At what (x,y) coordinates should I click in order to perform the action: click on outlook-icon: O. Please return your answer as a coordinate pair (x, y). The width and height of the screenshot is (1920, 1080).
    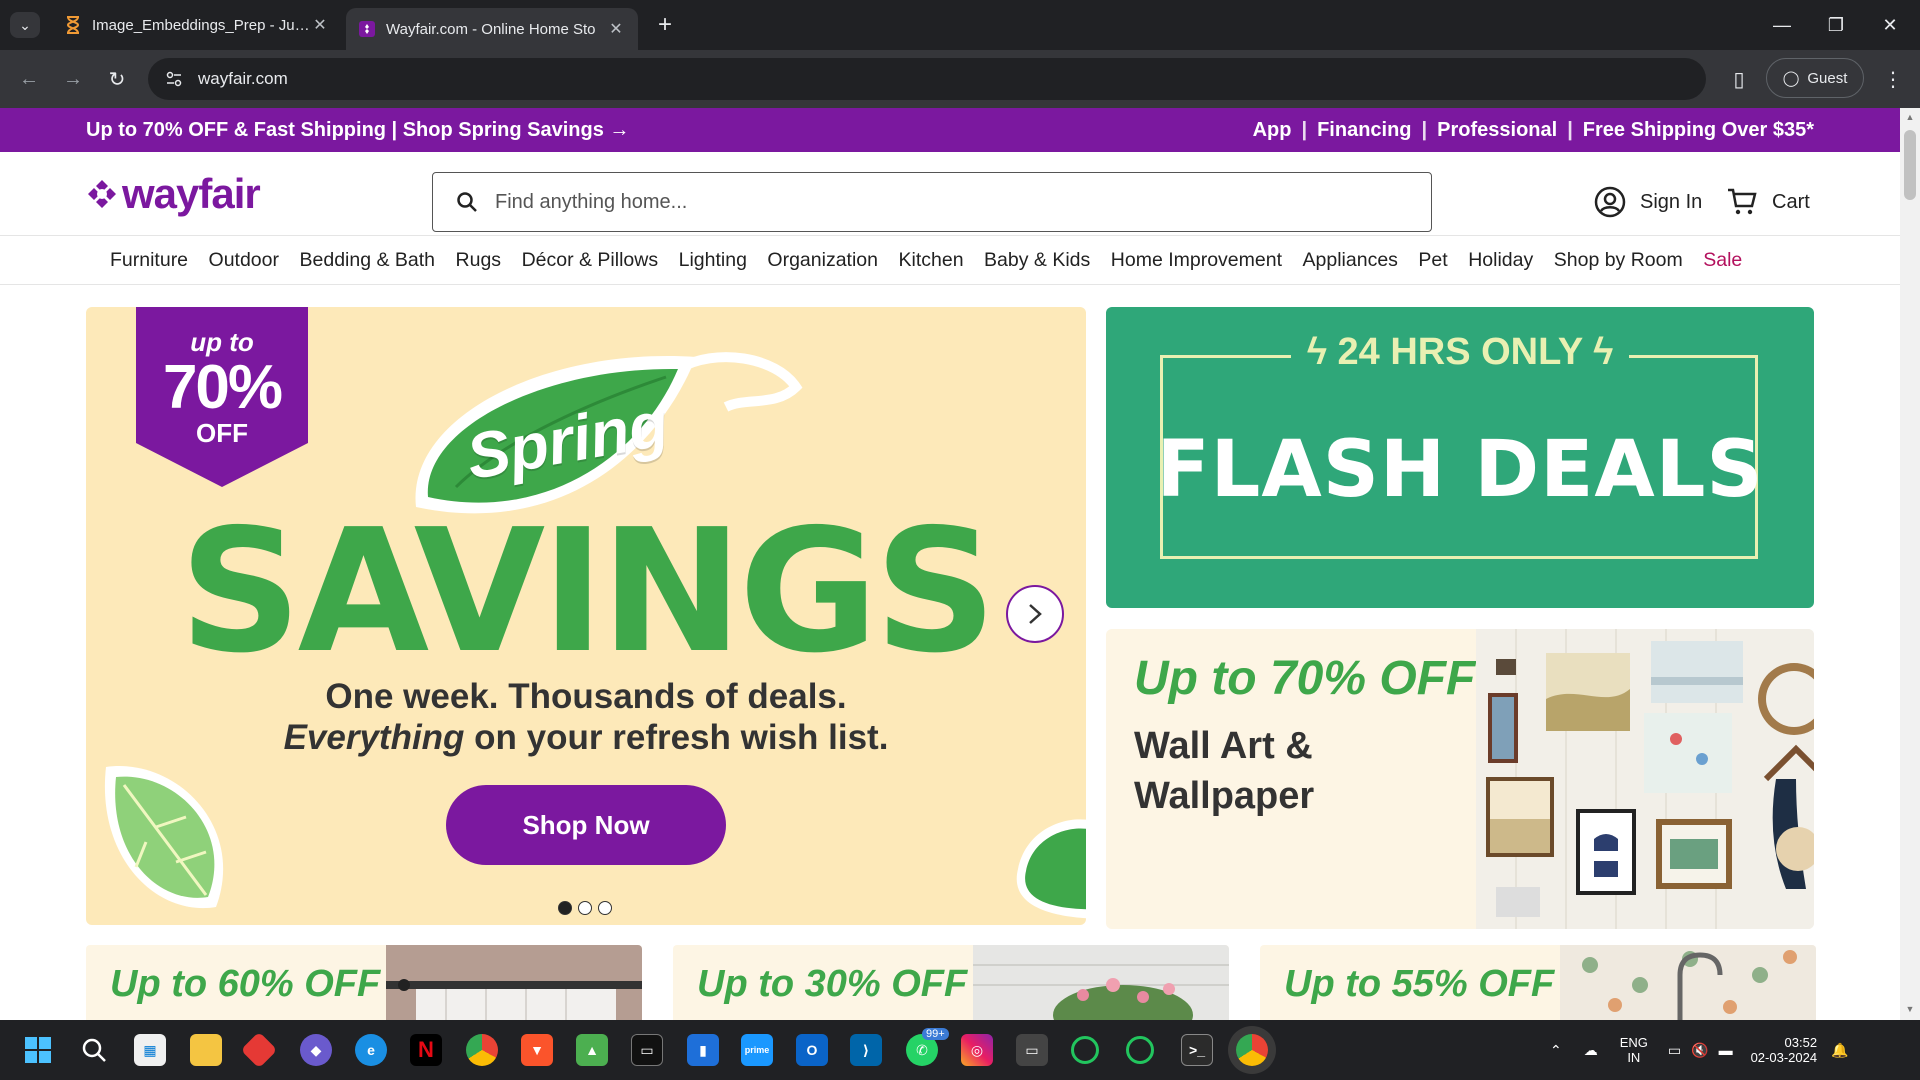
    Looking at the image, I should click on (812, 1050).